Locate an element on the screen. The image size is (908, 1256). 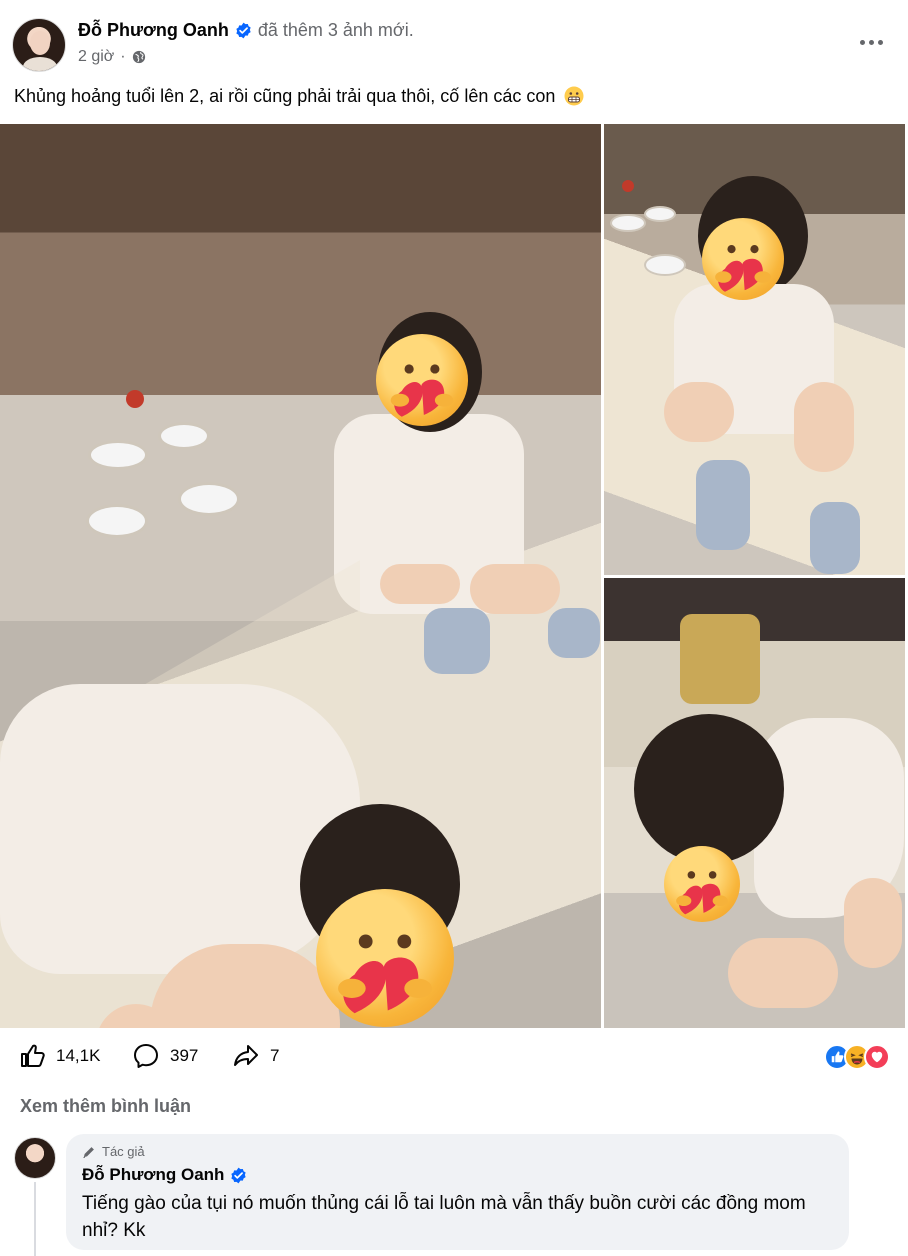
comment-thread-line is located at coordinates (35, 1219).